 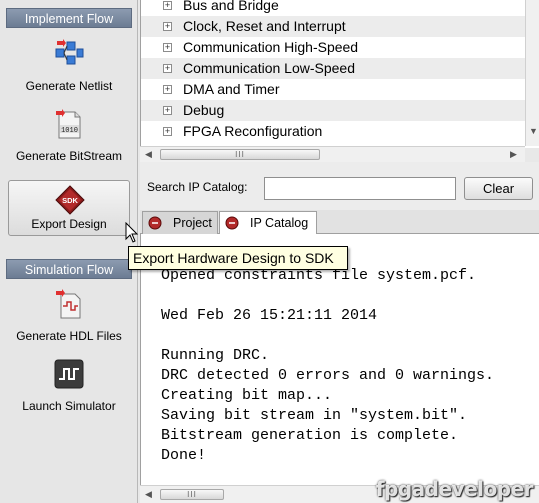 I want to click on tab-project: Project, so click(x=180, y=222).